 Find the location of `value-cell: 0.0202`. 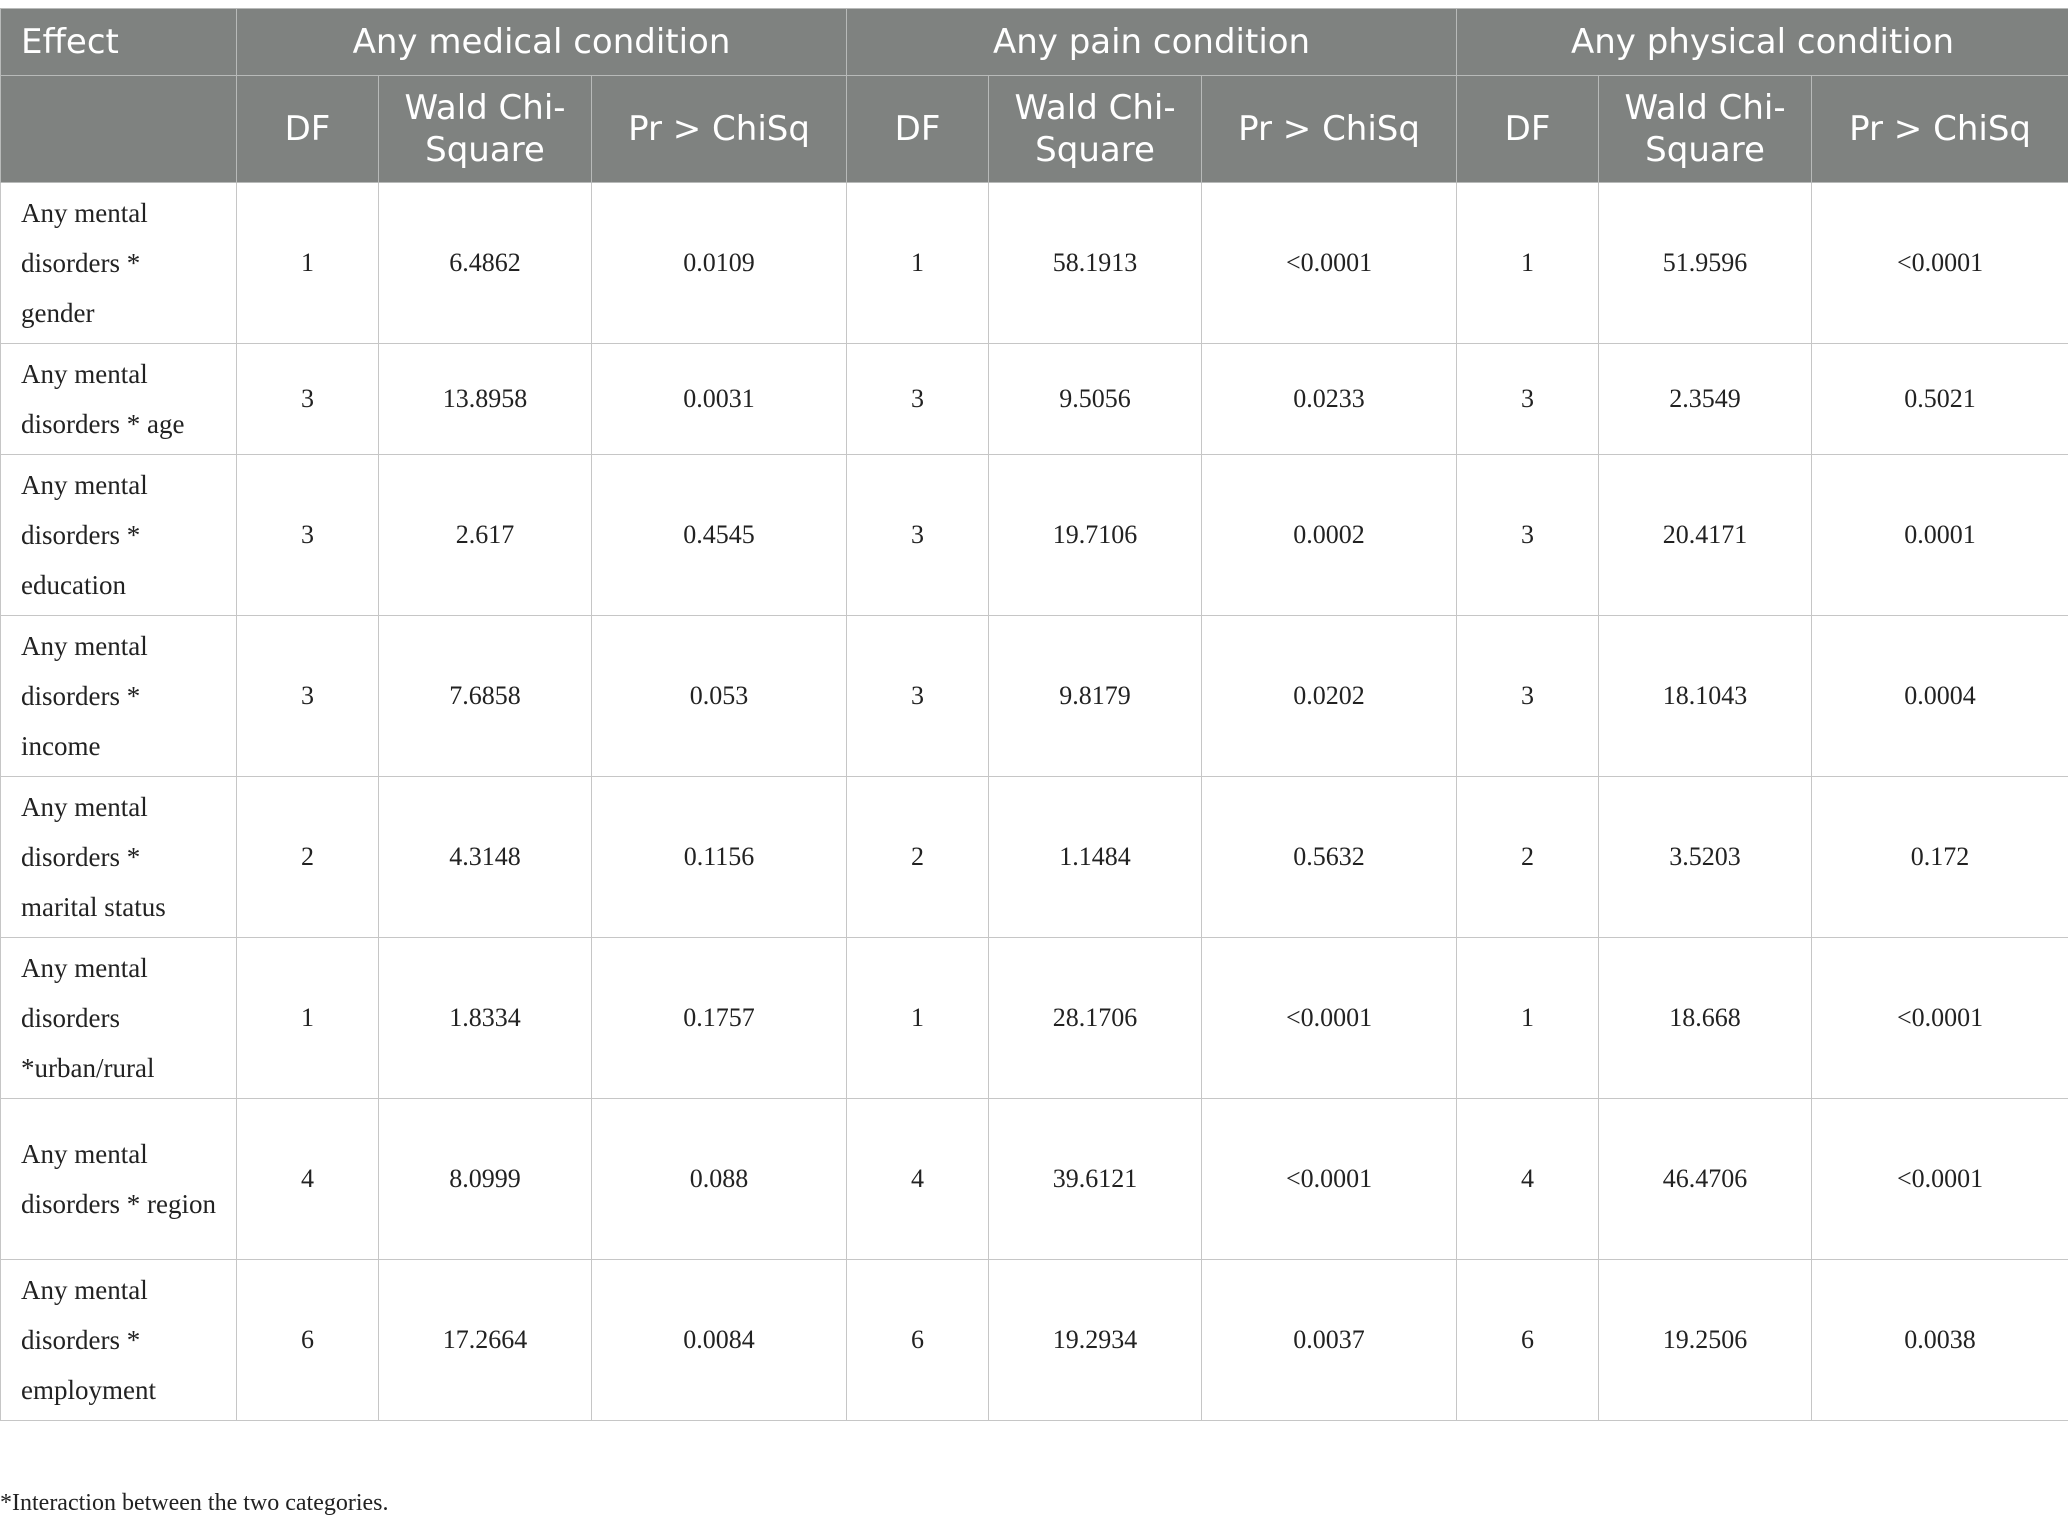

value-cell: 0.0202 is located at coordinates (1329, 696).